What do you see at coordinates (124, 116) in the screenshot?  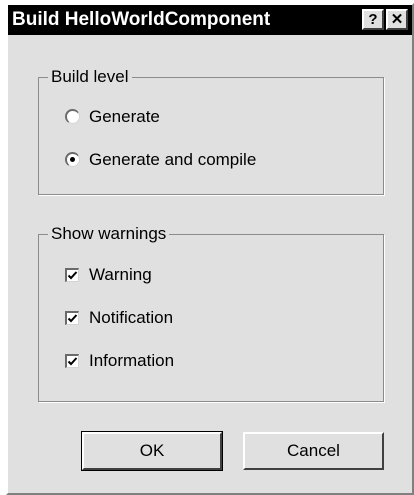 I see `radio-label: Generate` at bounding box center [124, 116].